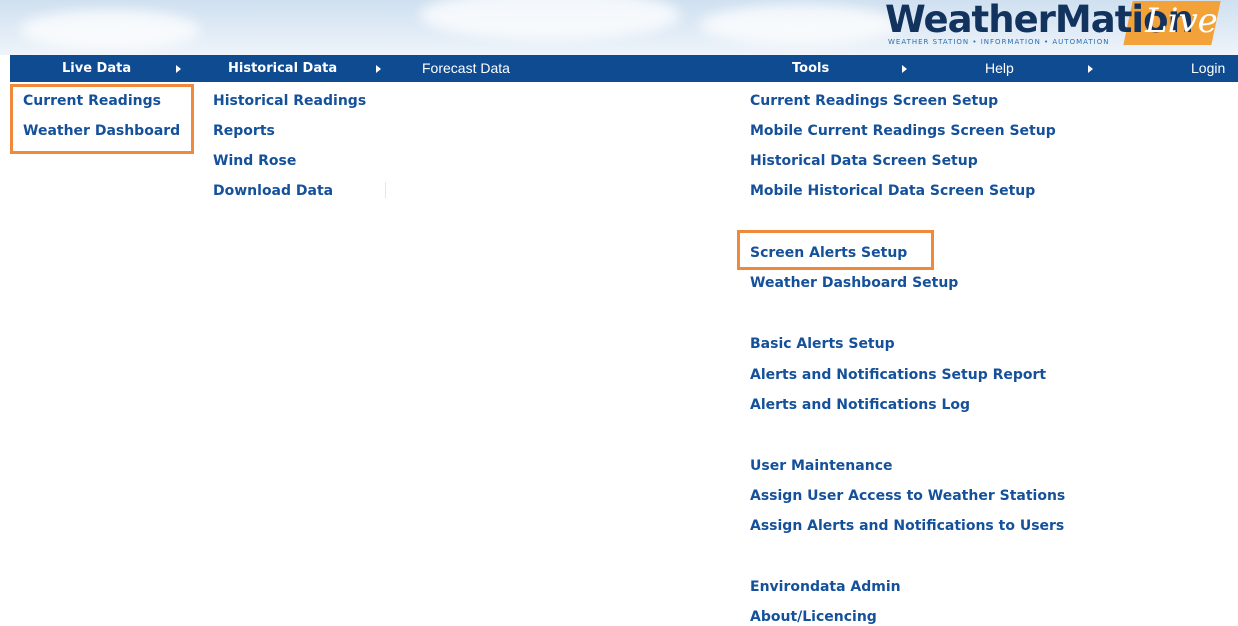 The image size is (1238, 626). What do you see at coordinates (1208, 68) in the screenshot?
I see `nav-login: Login` at bounding box center [1208, 68].